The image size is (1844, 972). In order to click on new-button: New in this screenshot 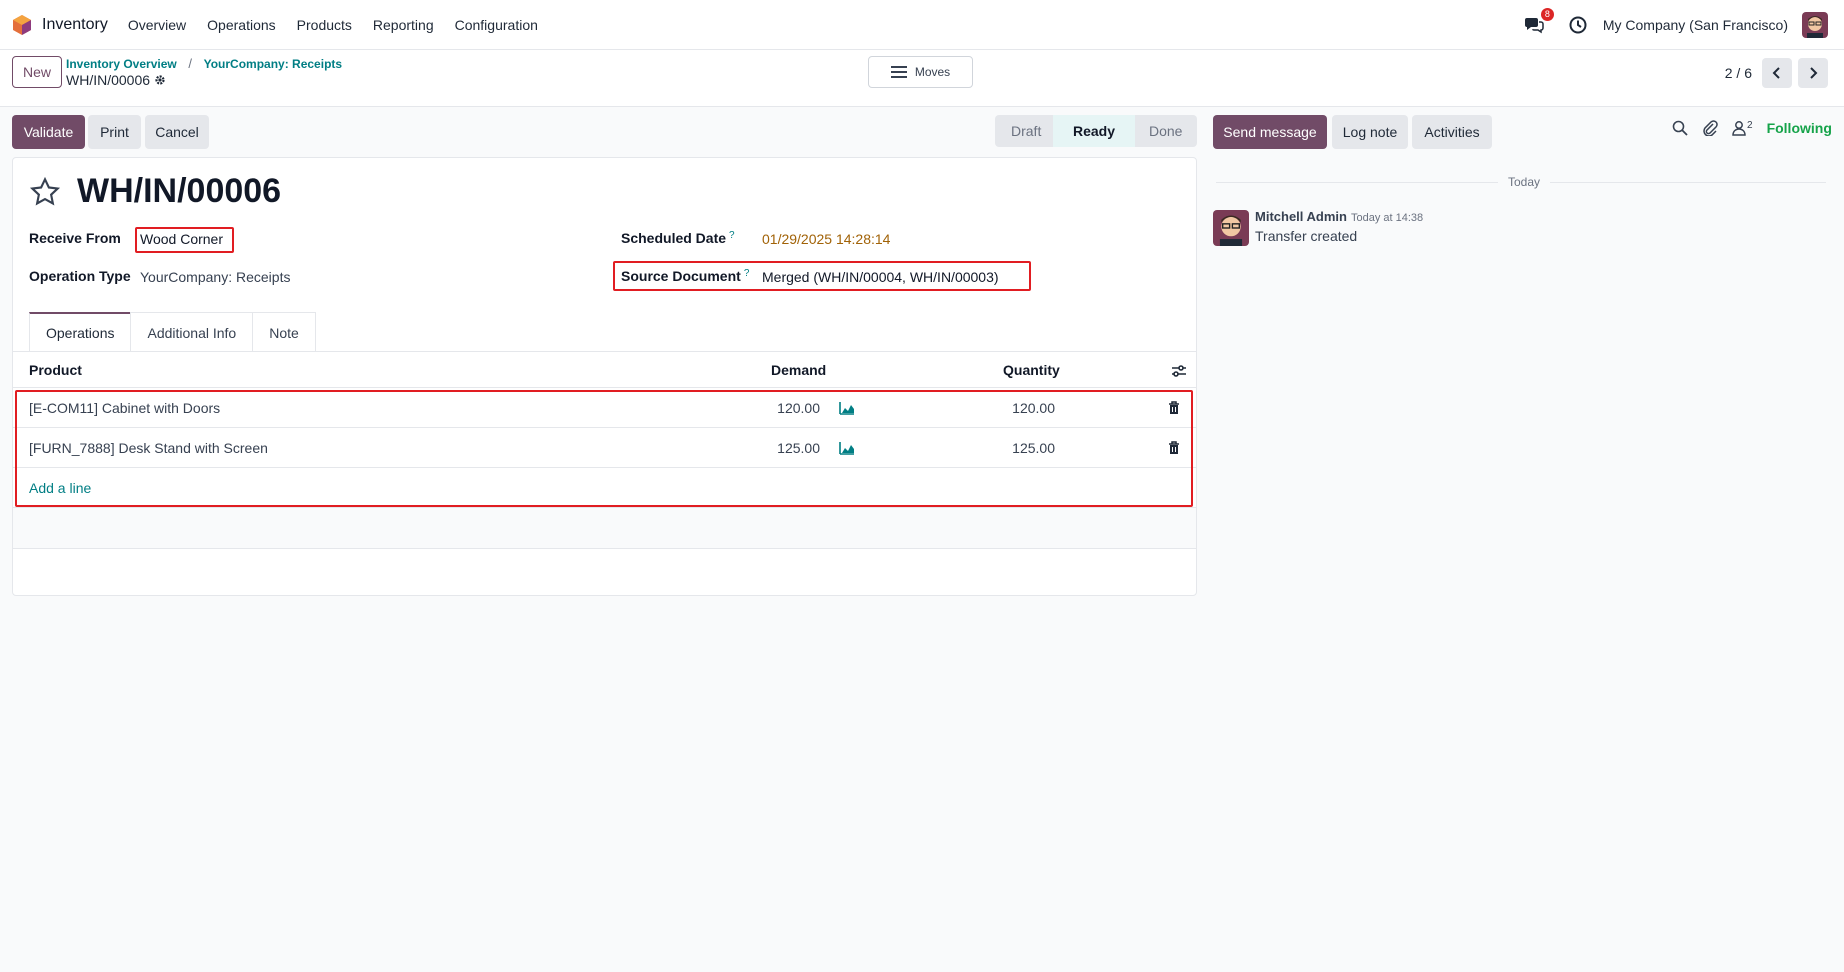, I will do `click(37, 72)`.